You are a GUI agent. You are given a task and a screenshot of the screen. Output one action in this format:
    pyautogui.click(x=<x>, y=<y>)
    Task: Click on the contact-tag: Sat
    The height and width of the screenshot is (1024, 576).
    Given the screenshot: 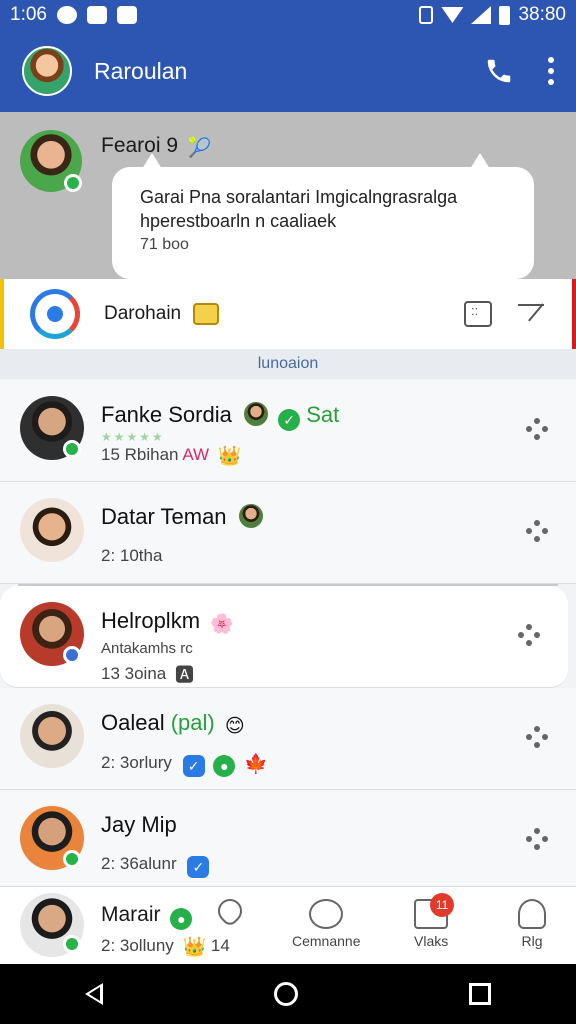 What is the action you would take?
    pyautogui.click(x=323, y=414)
    